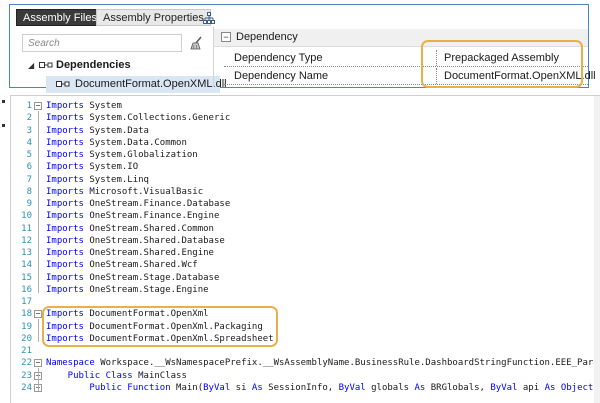 The height and width of the screenshot is (403, 600). I want to click on tree-child-label: DocumentFormat.OpenXML.dll, so click(151, 84).